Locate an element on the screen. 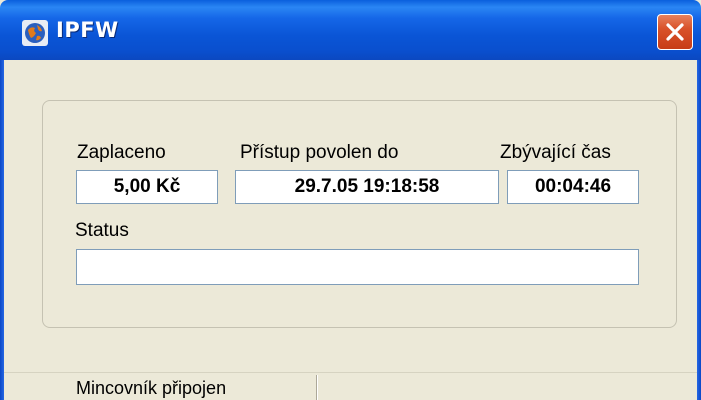 Image resolution: width=701 pixels, height=400 pixels. window-border-right is located at coordinates (699, 230).